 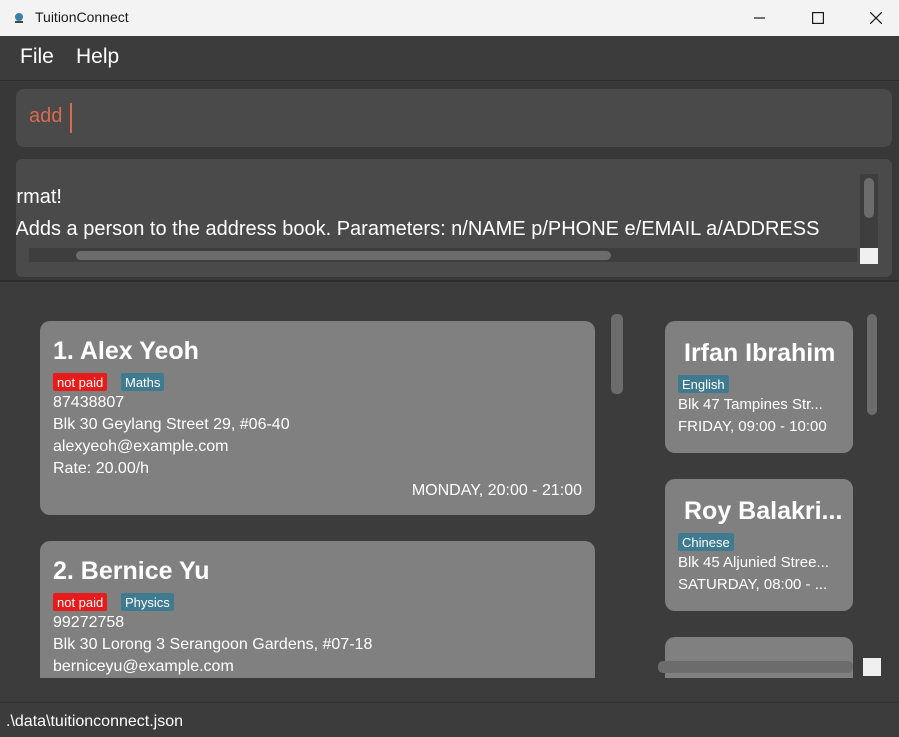 What do you see at coordinates (343, 255) in the screenshot?
I see `result-horizontal-scroll-thumb` at bounding box center [343, 255].